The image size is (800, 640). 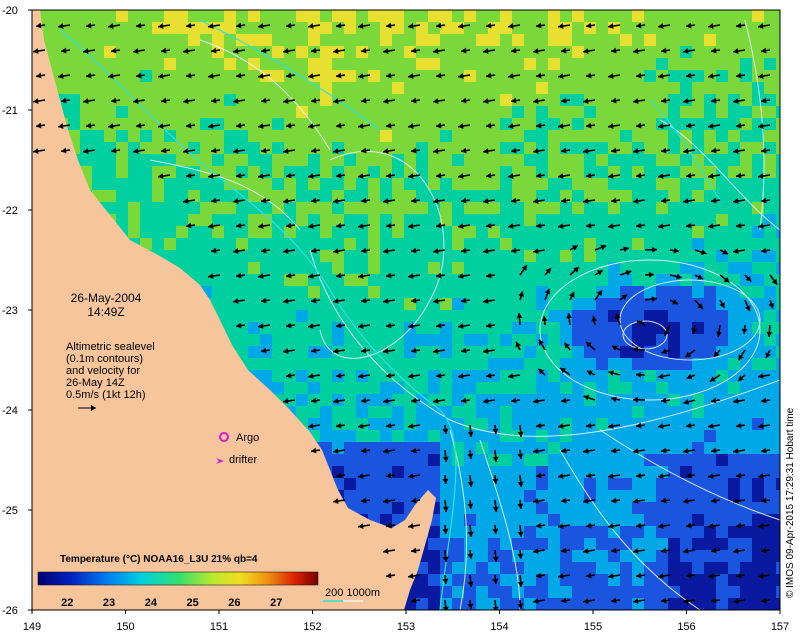 I want to click on altimetry-note-line: 26-May 14Z, so click(x=95, y=383).